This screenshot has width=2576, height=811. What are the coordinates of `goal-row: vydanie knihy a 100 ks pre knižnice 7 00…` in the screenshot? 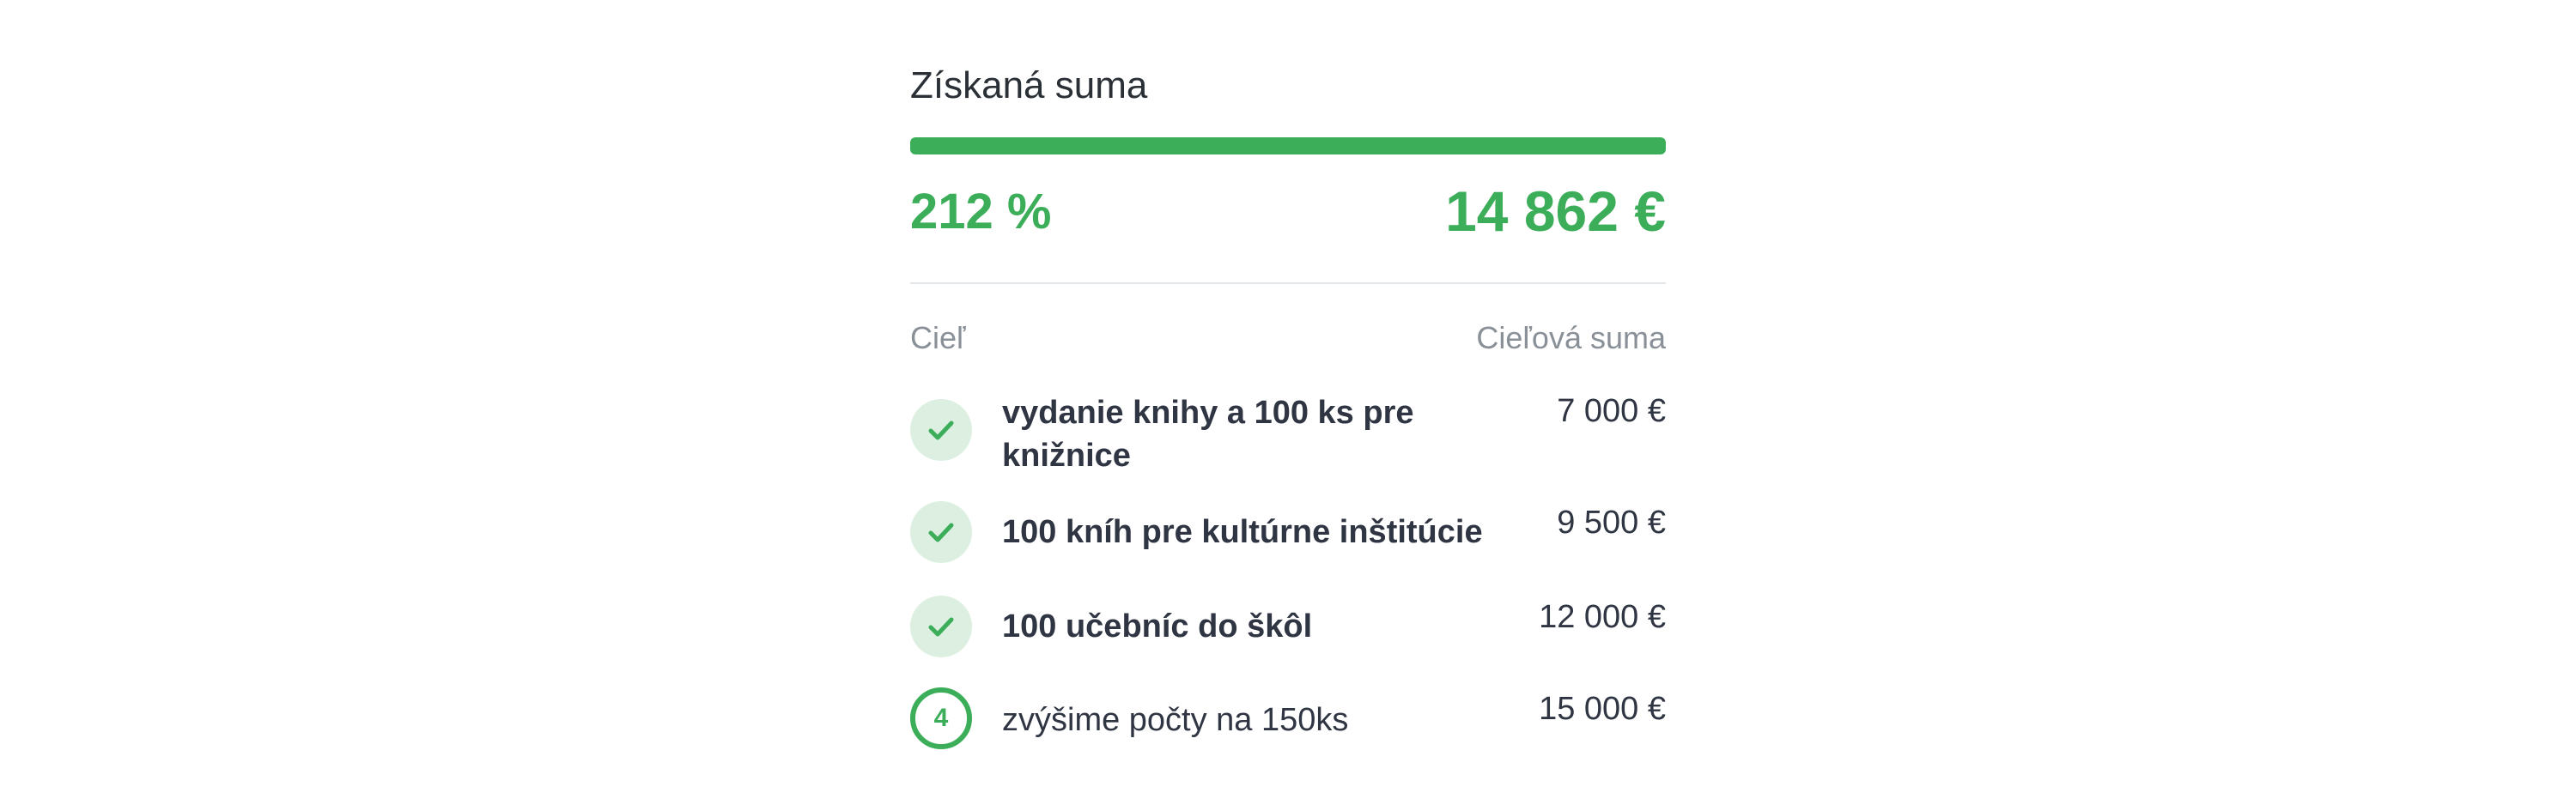 It's located at (1288, 439).